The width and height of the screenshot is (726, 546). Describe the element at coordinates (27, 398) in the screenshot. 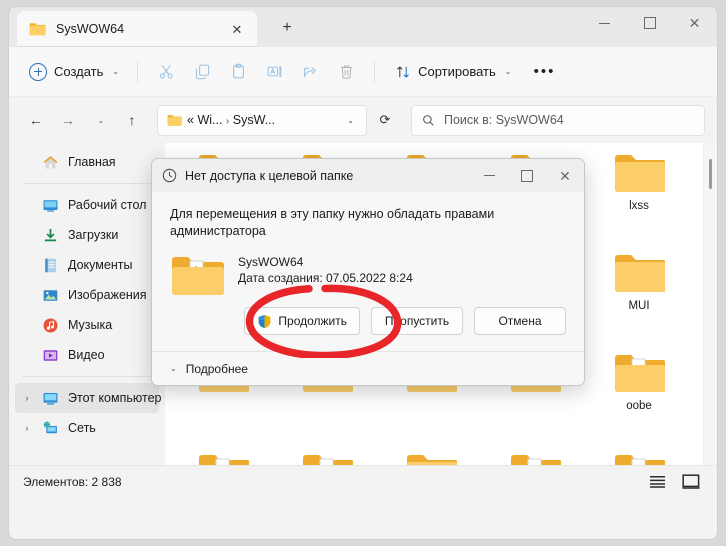

I see `chevron-right-icon: ›` at that location.